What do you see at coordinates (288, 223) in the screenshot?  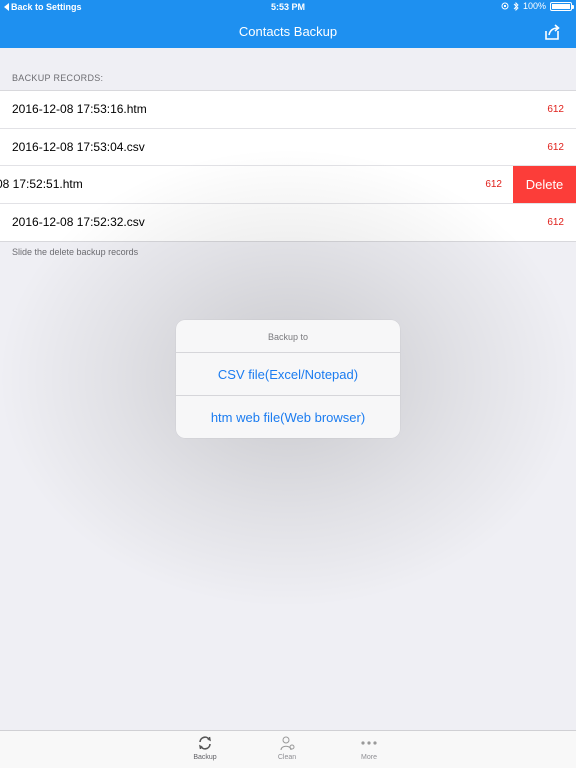 I see `backup-record-row: 2016-12-08 17:52:32.csv 612` at bounding box center [288, 223].